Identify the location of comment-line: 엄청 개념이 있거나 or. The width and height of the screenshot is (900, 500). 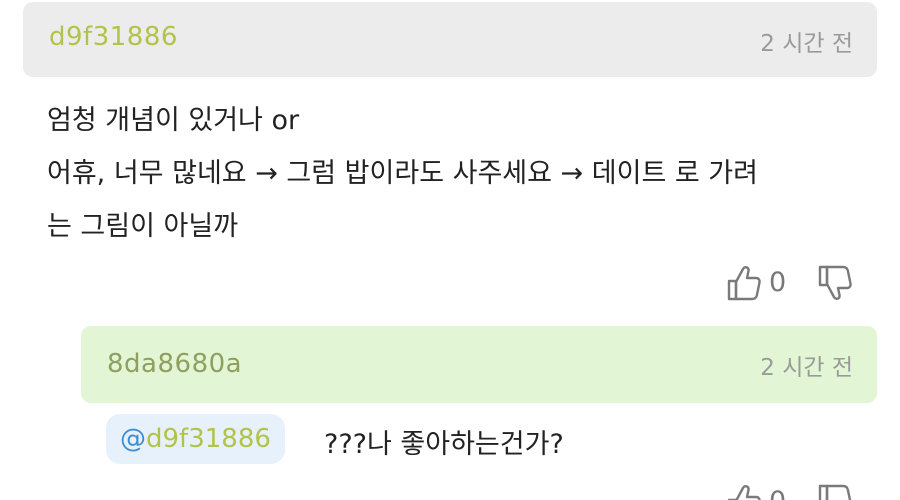
(173, 120).